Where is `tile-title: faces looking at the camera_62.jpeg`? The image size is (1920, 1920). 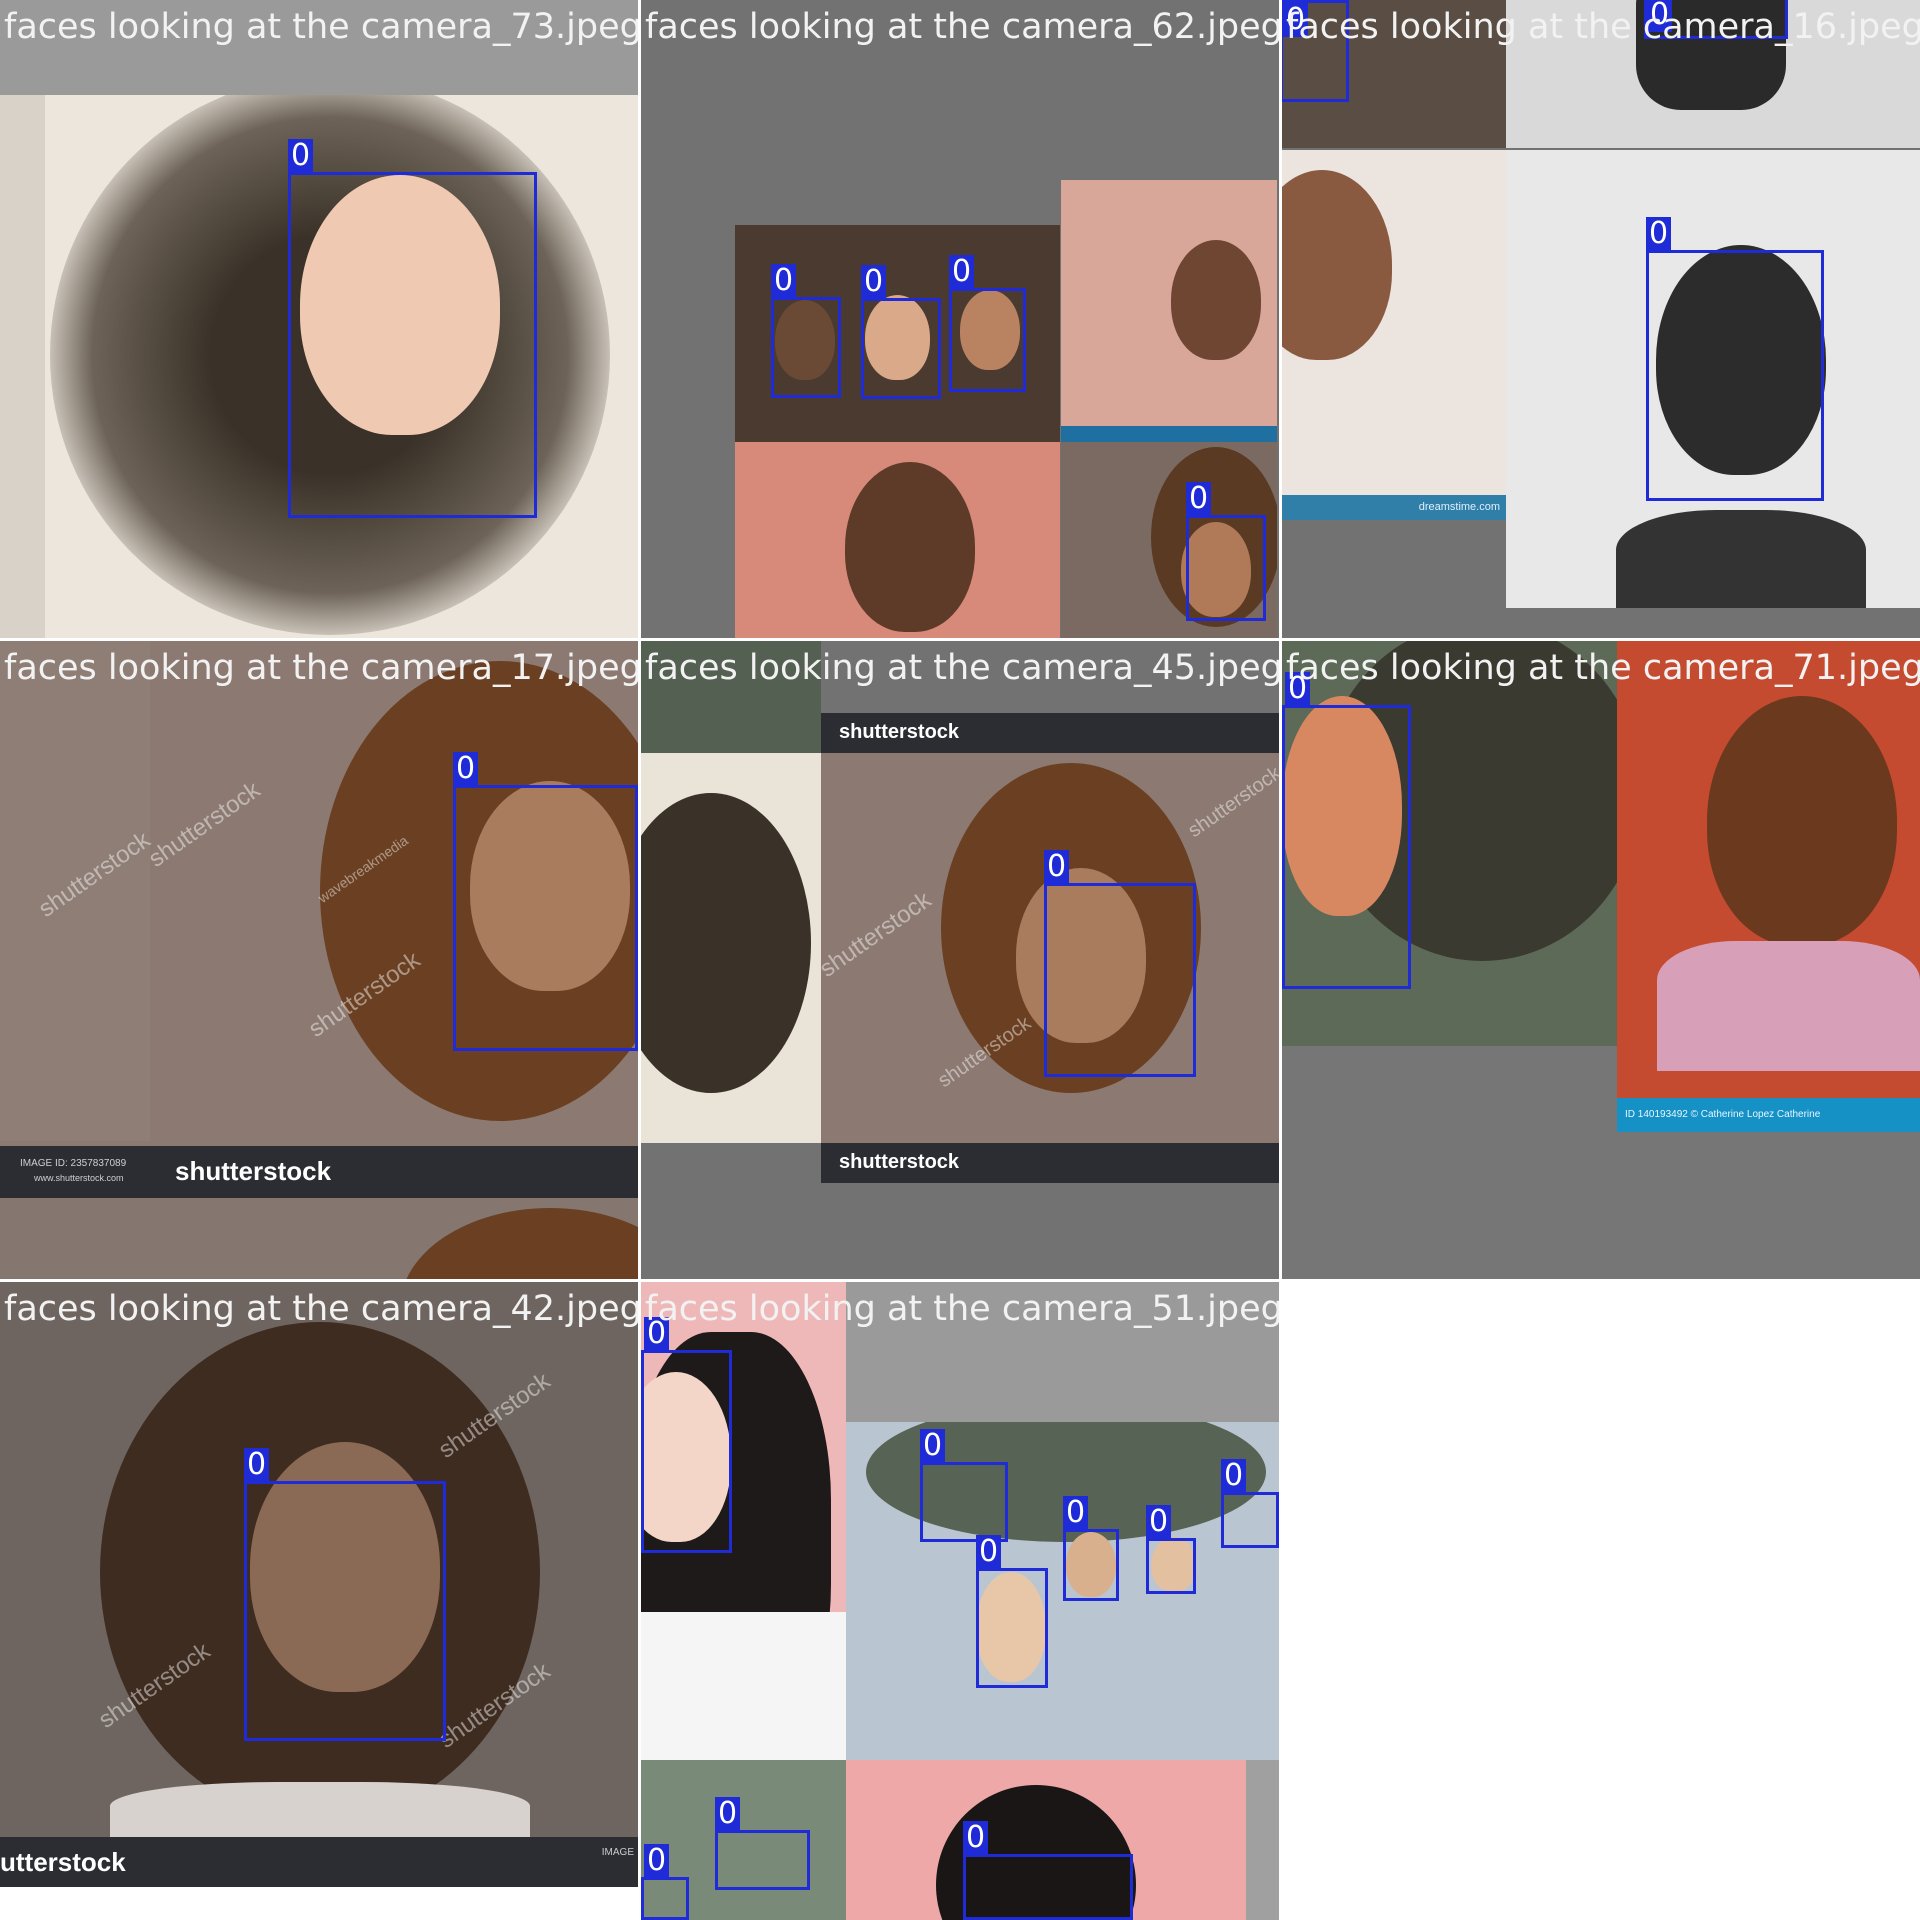
tile-title: faces looking at the camera_62.jpeg is located at coordinates (962, 27).